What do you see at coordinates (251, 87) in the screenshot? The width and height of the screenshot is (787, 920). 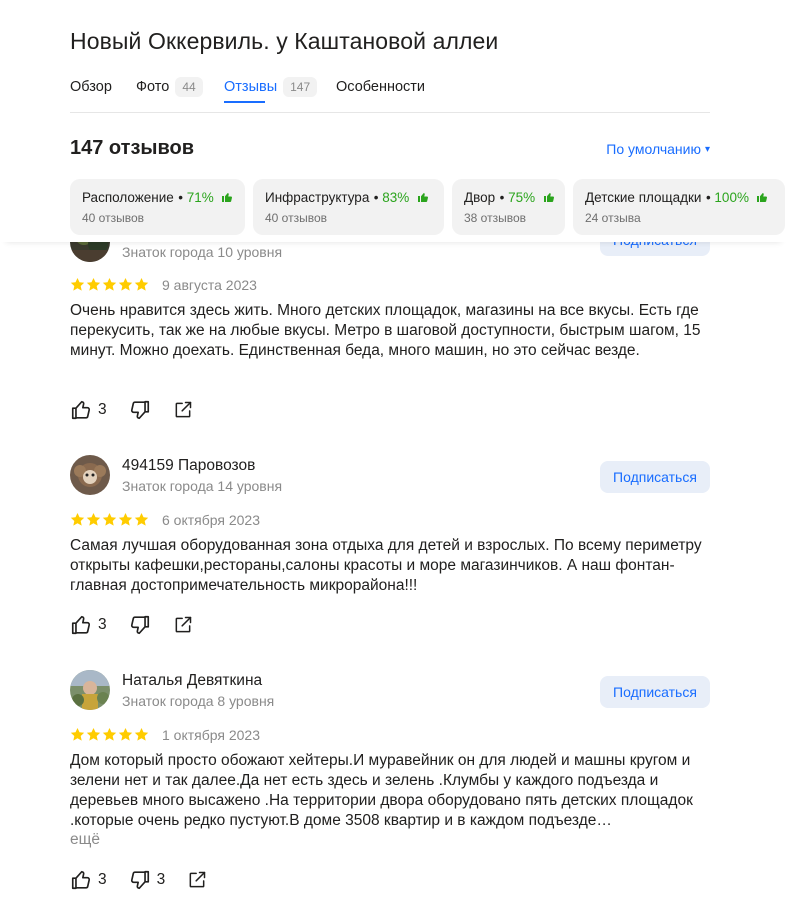 I see `tab-label: Отзывы` at bounding box center [251, 87].